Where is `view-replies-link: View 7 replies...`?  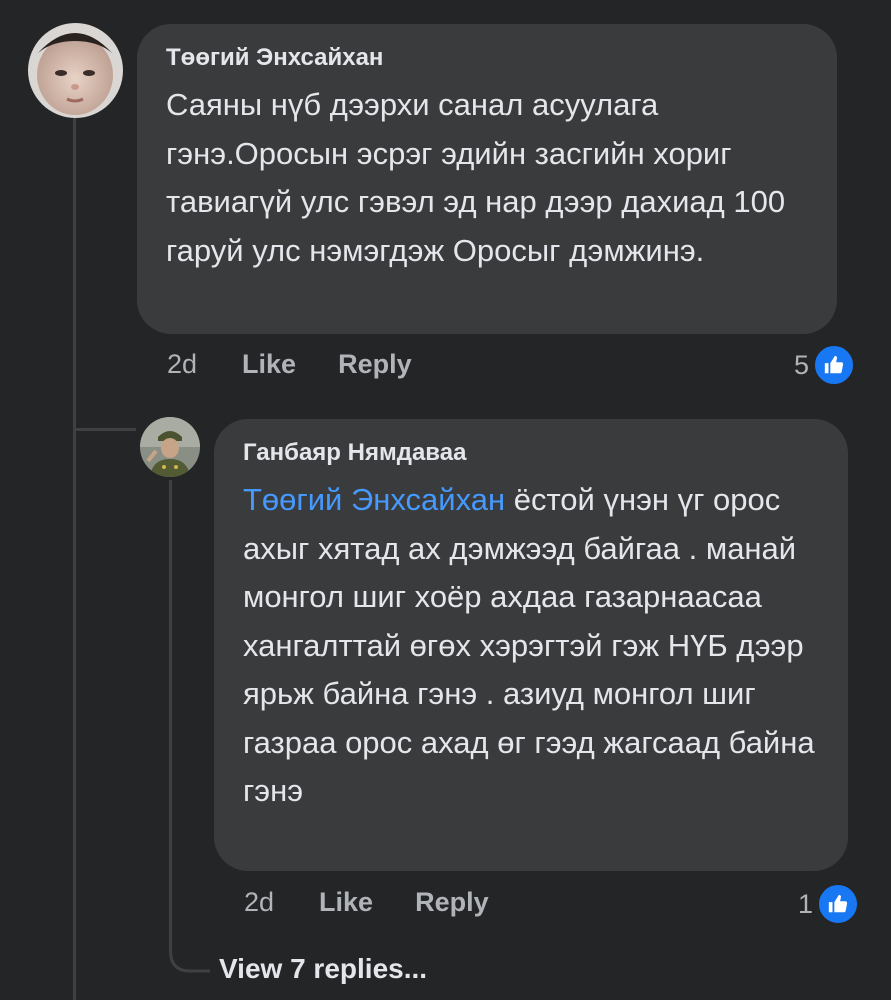
view-replies-link: View 7 replies... is located at coordinates (323, 969).